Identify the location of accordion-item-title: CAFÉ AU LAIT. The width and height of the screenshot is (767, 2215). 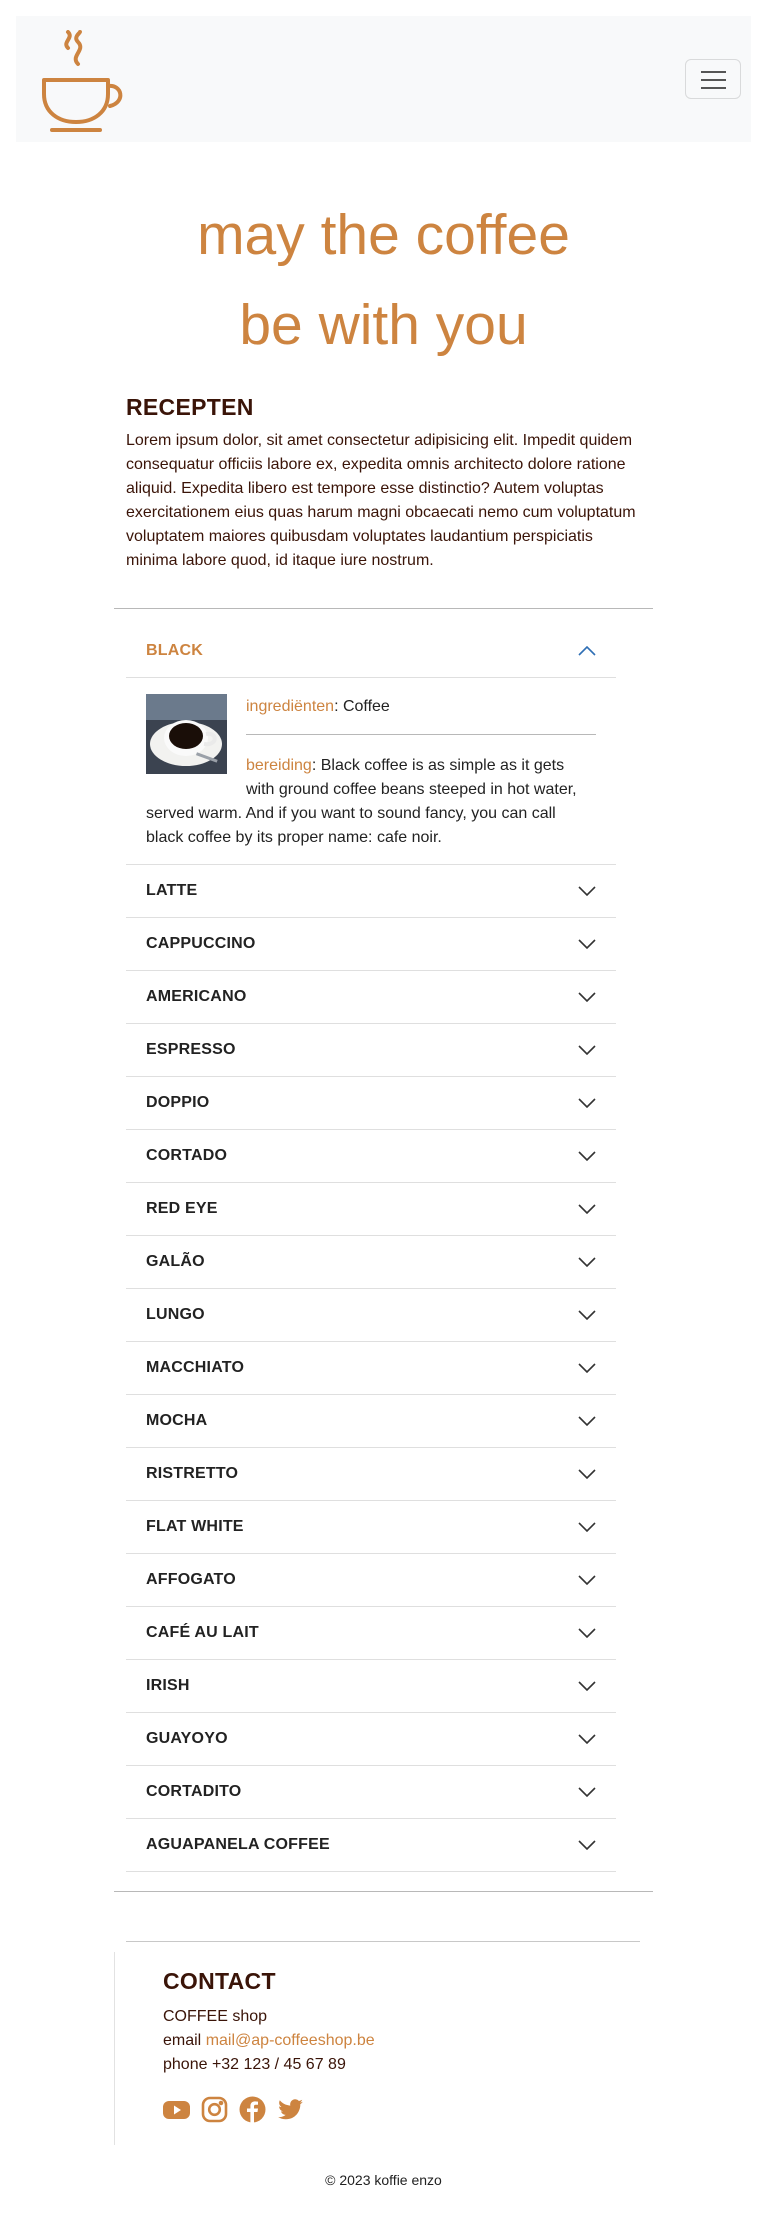
(202, 1632).